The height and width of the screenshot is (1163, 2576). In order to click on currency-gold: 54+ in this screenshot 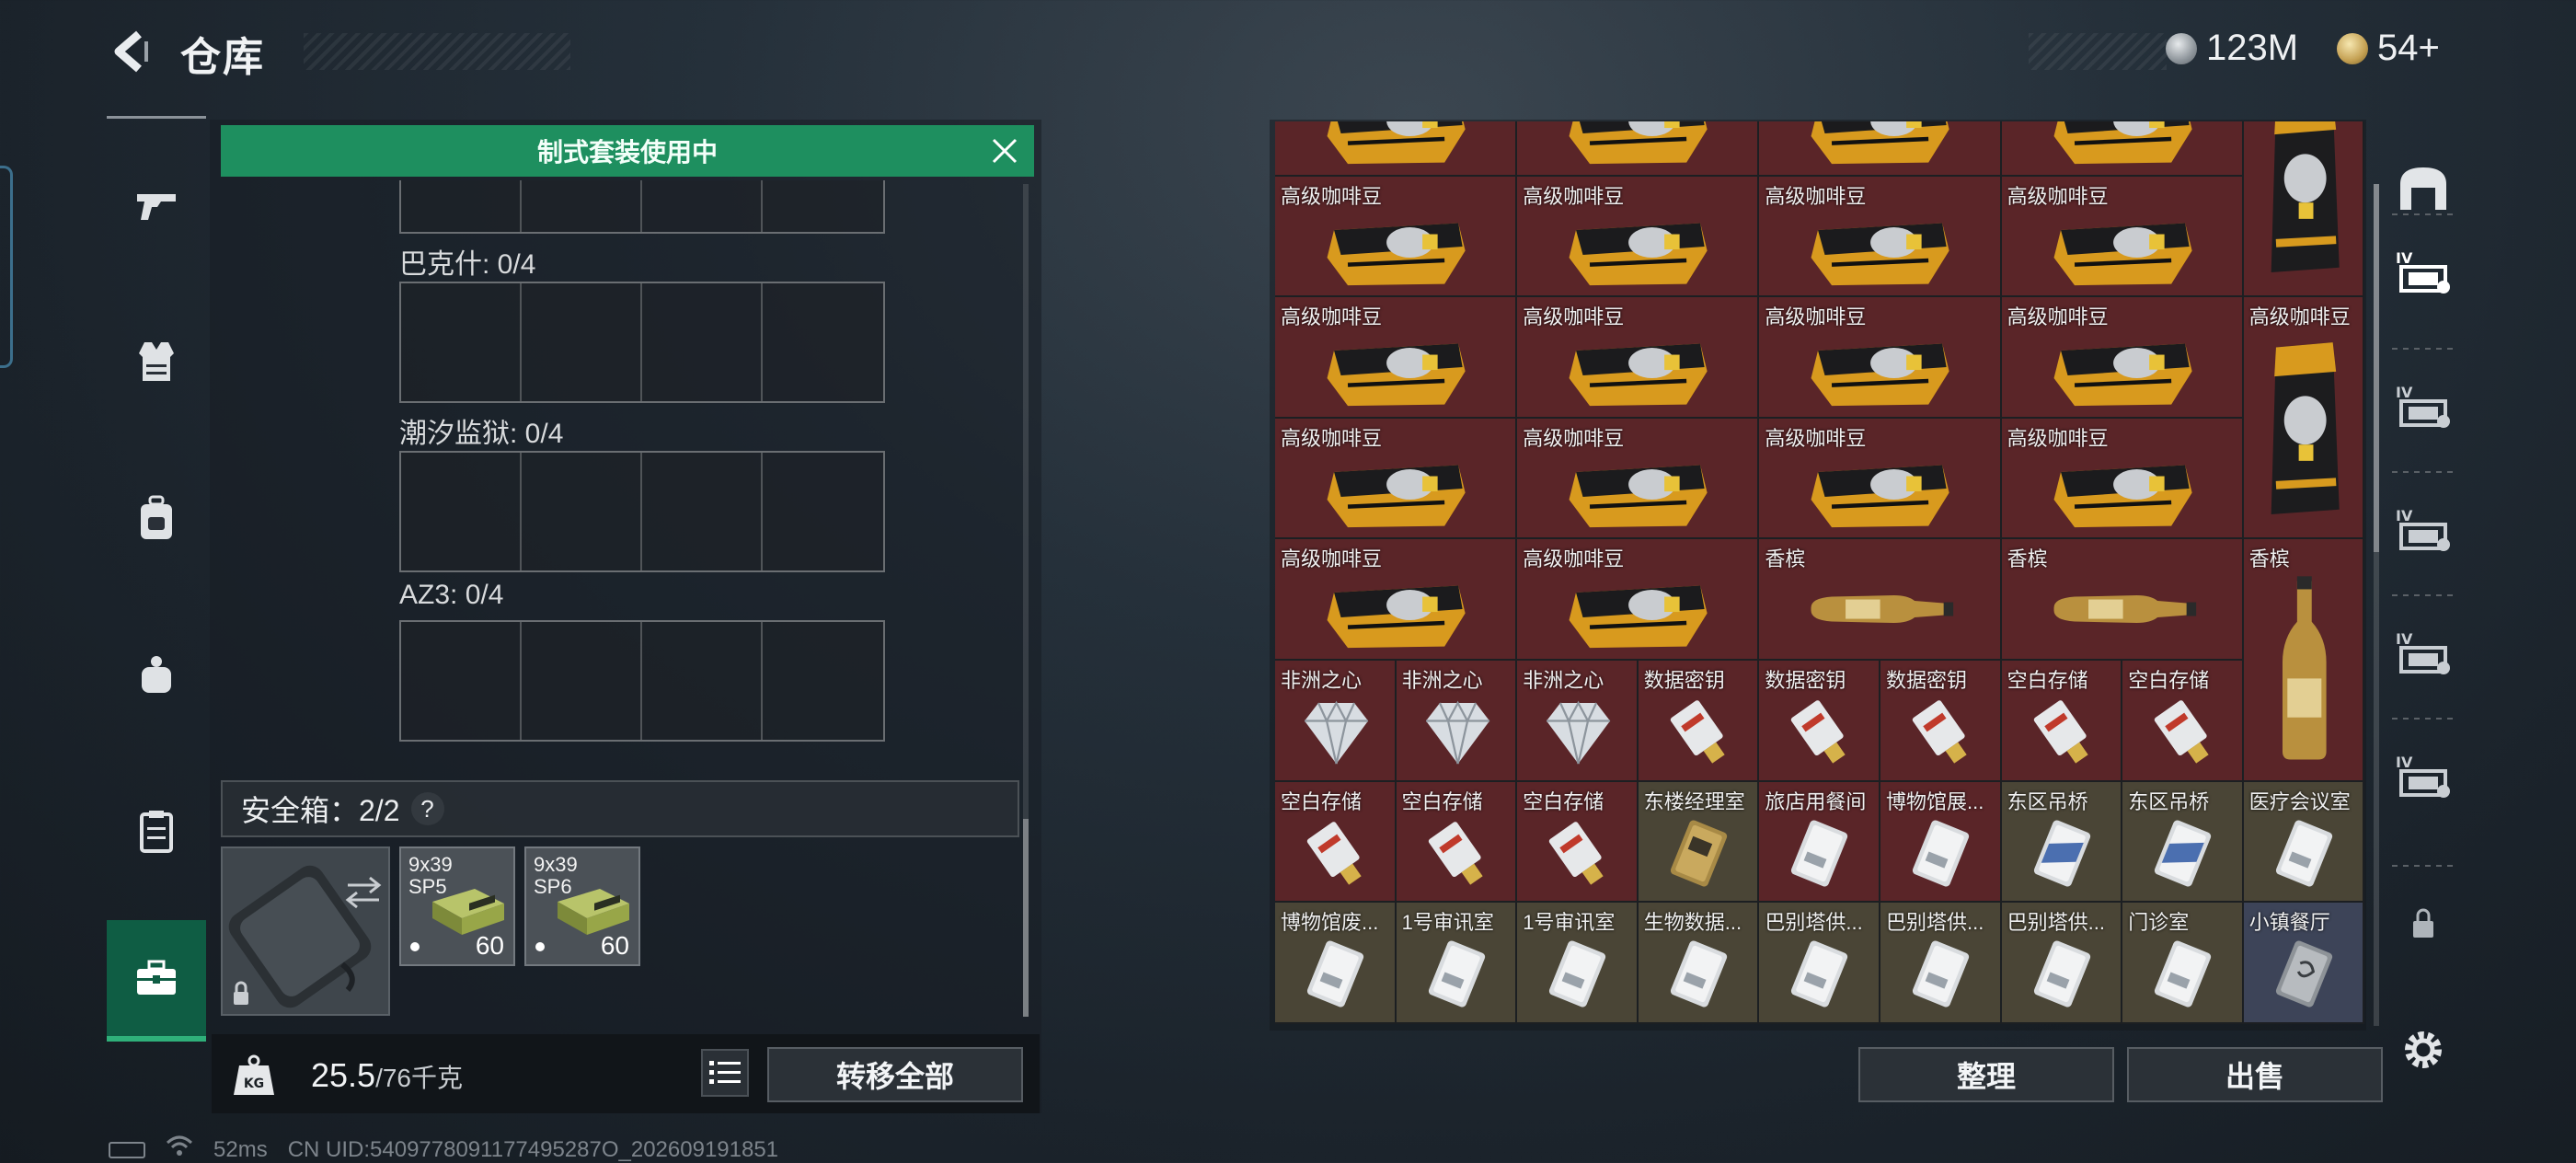, I will do `click(2388, 49)`.